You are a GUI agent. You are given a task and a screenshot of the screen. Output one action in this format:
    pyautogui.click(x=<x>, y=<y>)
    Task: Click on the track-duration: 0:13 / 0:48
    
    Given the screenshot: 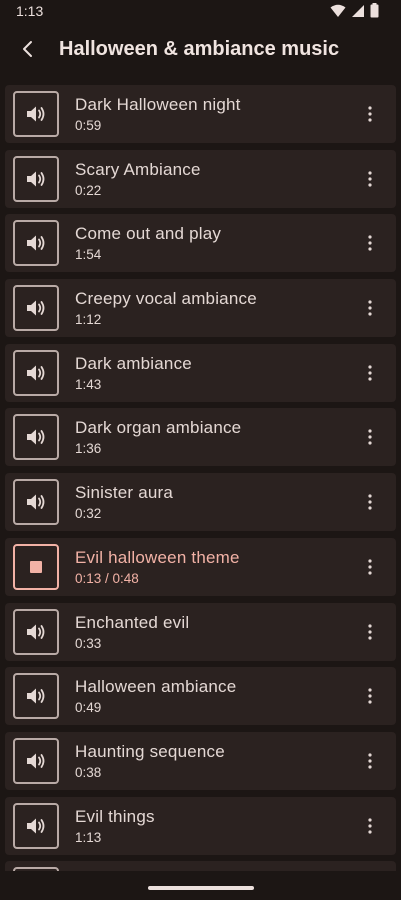 What is the action you would take?
    pyautogui.click(x=107, y=578)
    